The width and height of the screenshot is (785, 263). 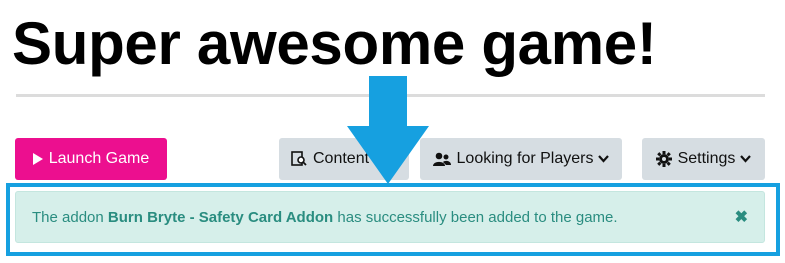 I want to click on alert-prefix: The addon, so click(x=70, y=217).